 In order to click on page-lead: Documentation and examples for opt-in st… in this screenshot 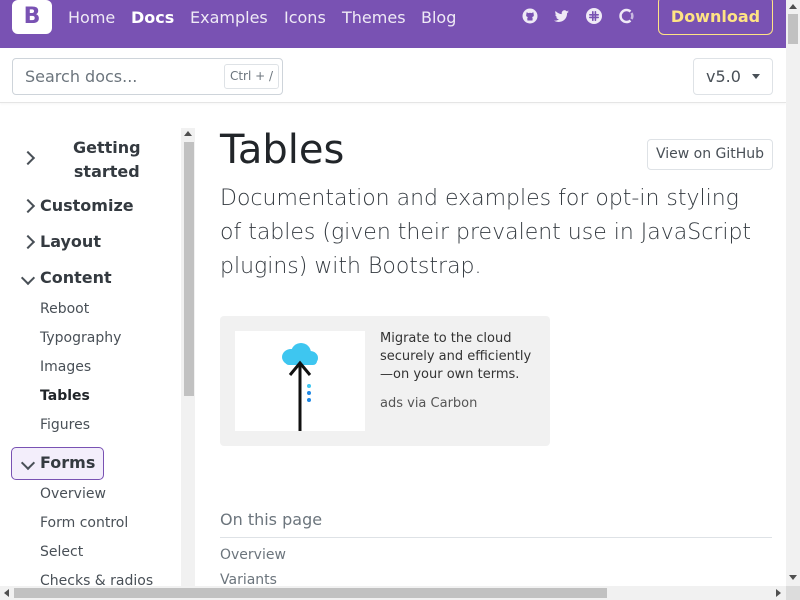, I will do `click(500, 233)`.